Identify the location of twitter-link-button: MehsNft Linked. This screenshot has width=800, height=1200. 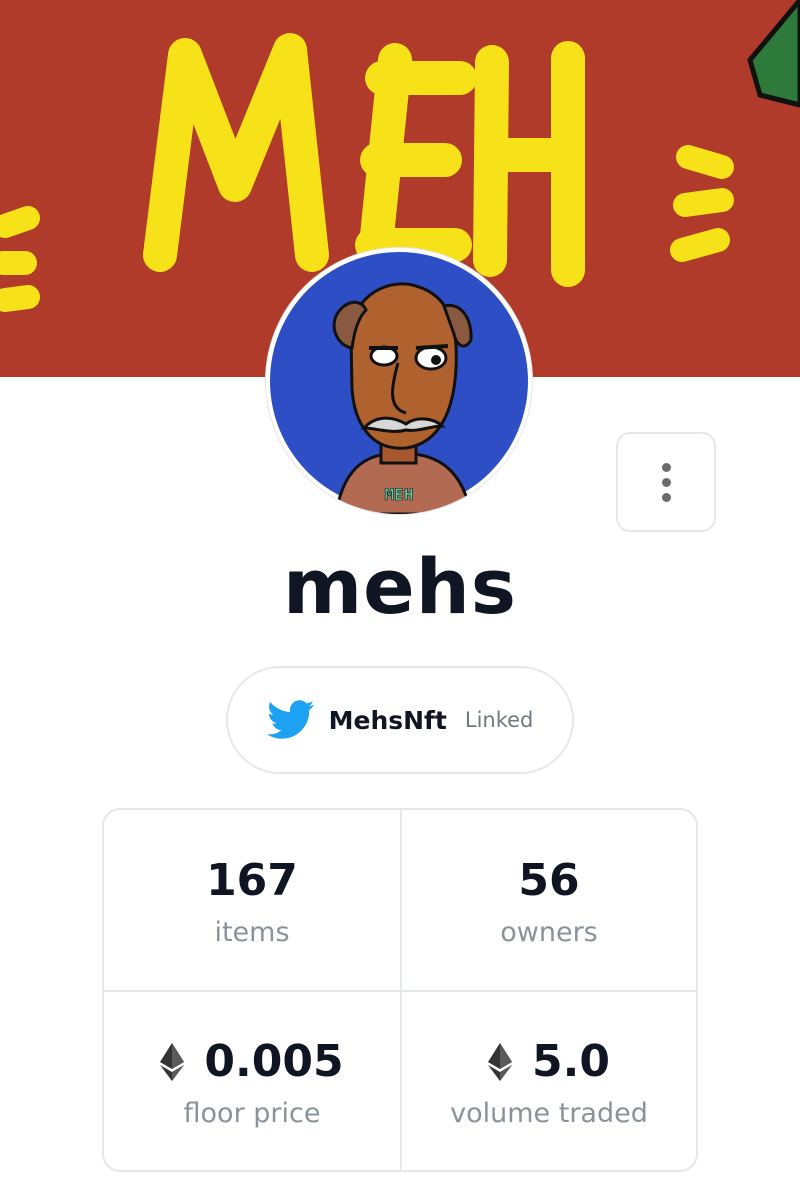
(400, 720).